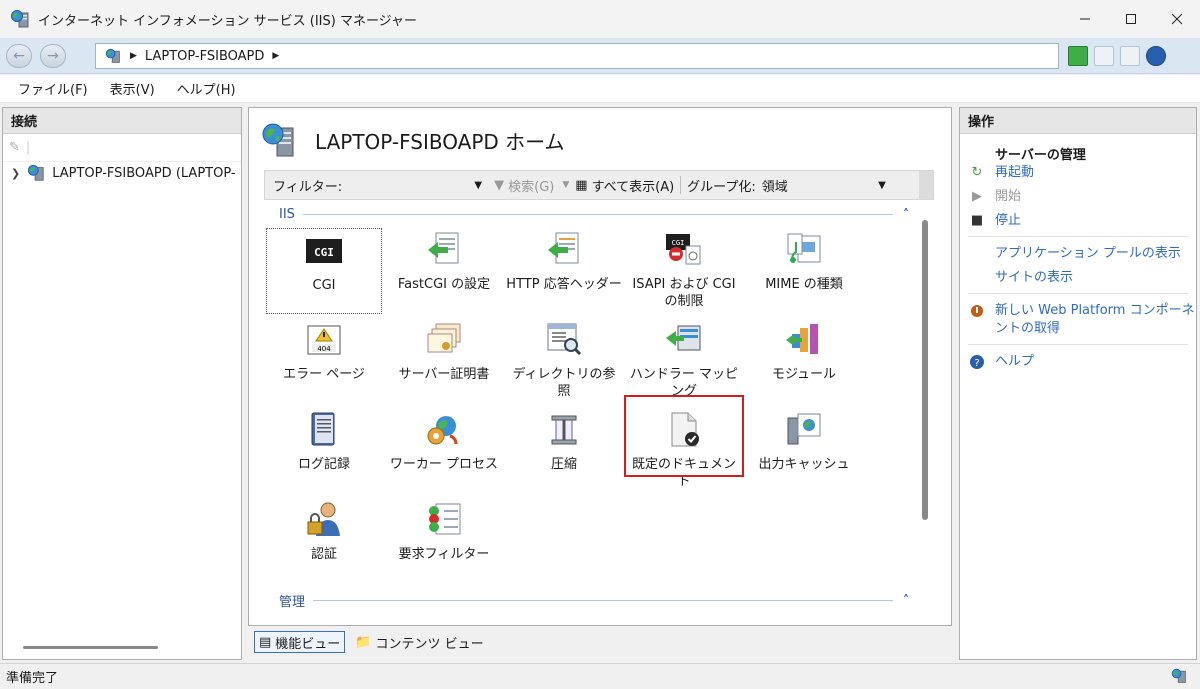 This screenshot has height=689, width=1200. Describe the element at coordinates (684, 271) in the screenshot. I see `feature-isapi: CGI ISAPI および CGI の制限` at that location.